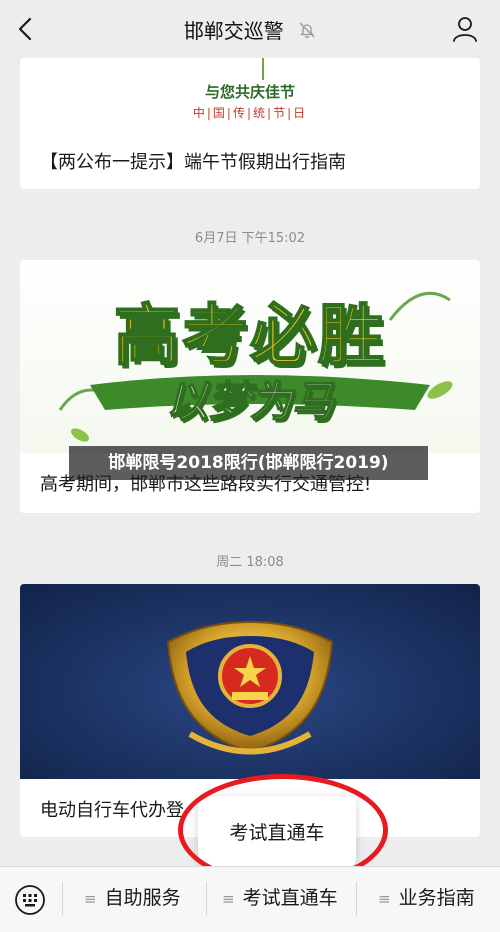 This screenshot has width=500, height=932. Describe the element at coordinates (465, 29) in the screenshot. I see `profile-icon` at that location.